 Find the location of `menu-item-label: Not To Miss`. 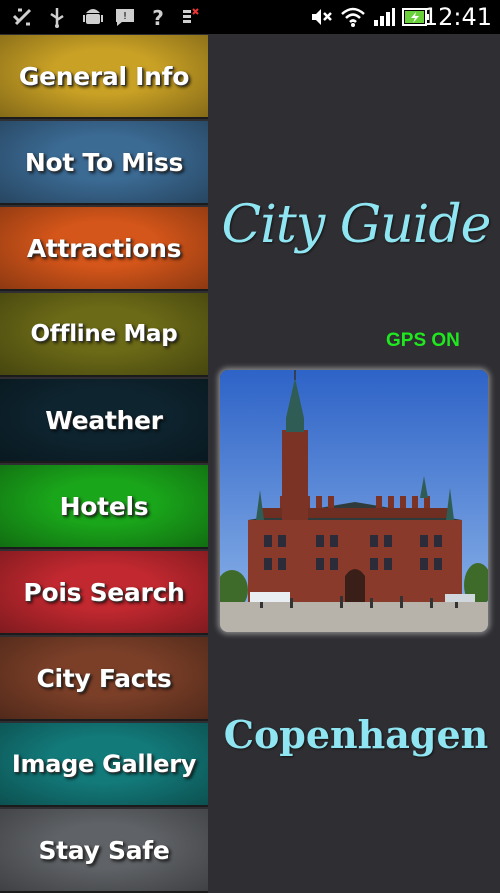

menu-item-label: Not To Miss is located at coordinates (104, 162).